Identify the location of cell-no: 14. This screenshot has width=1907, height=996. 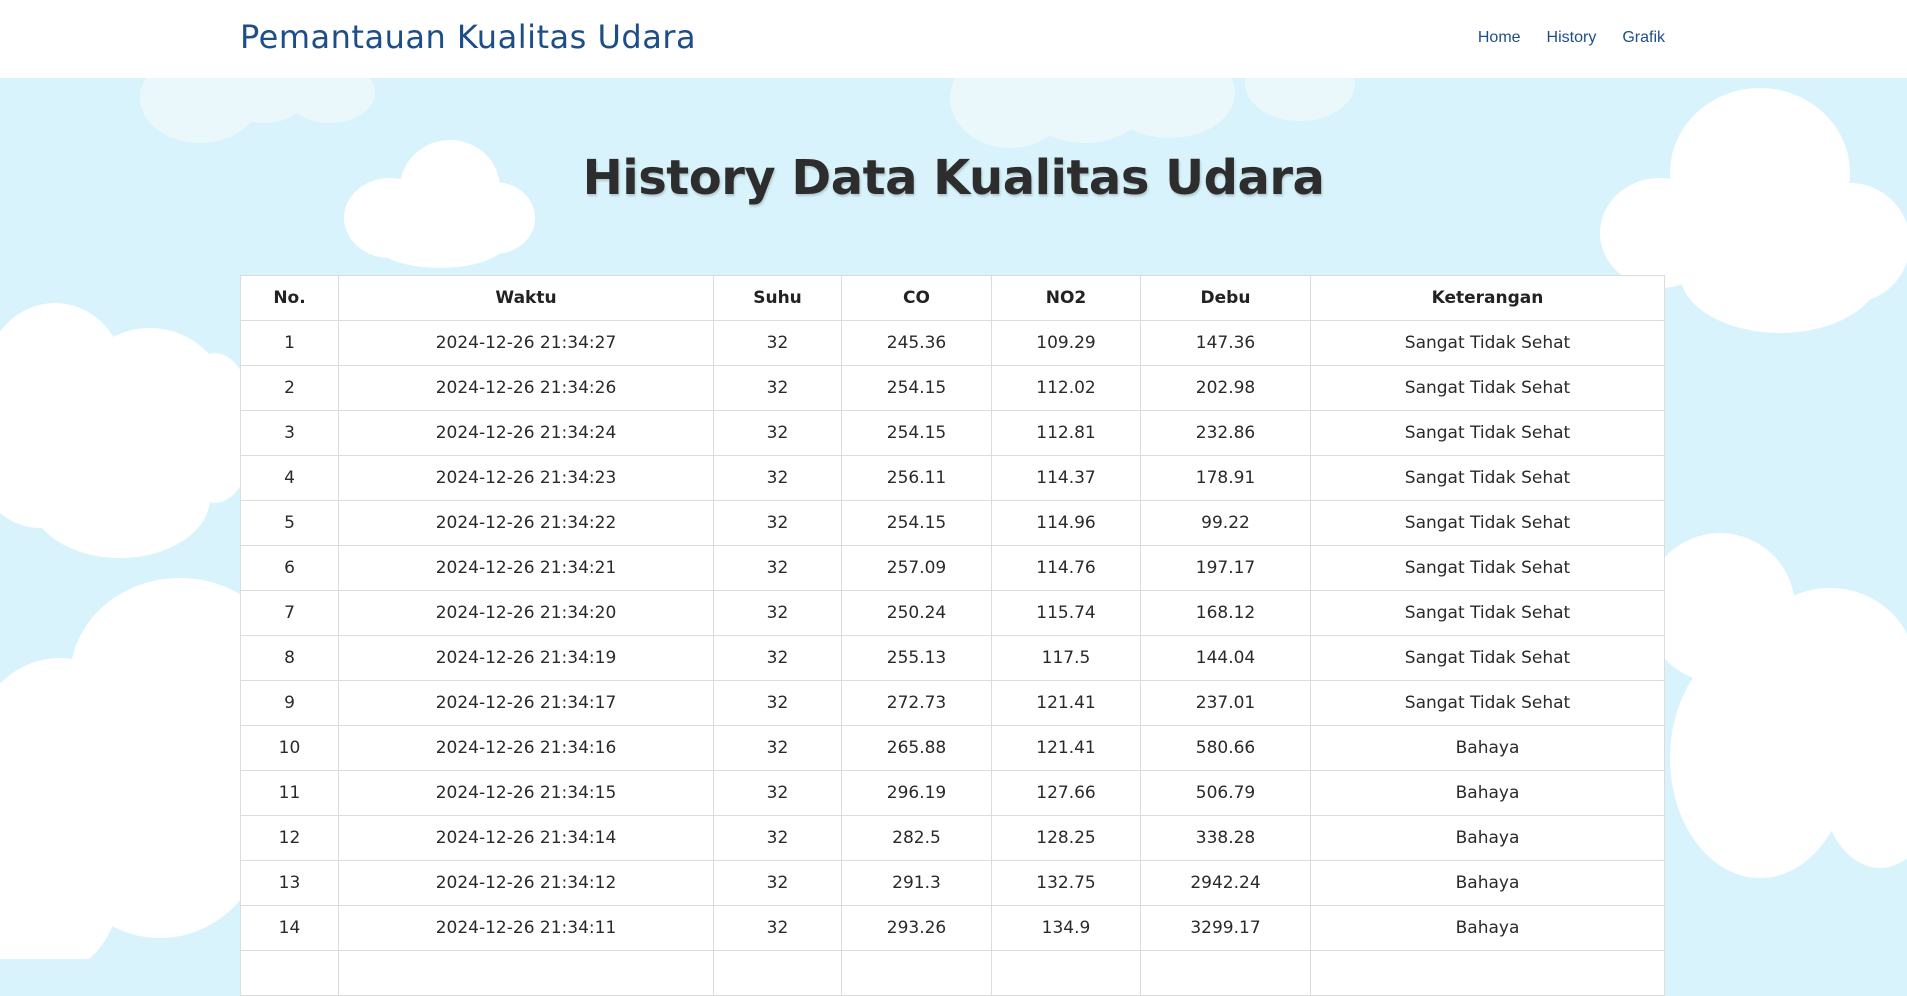
(289, 928).